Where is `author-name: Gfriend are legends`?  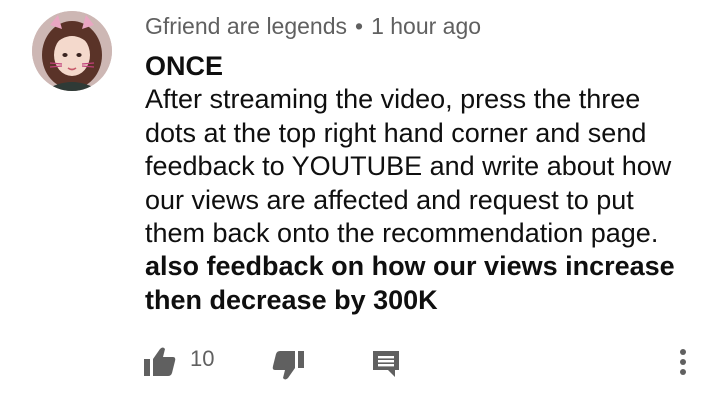
author-name: Gfriend are legends is located at coordinates (246, 26).